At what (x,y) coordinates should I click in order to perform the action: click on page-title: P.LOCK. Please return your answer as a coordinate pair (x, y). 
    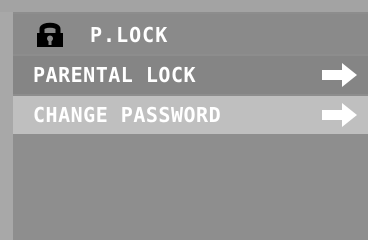
    Looking at the image, I should click on (129, 35).